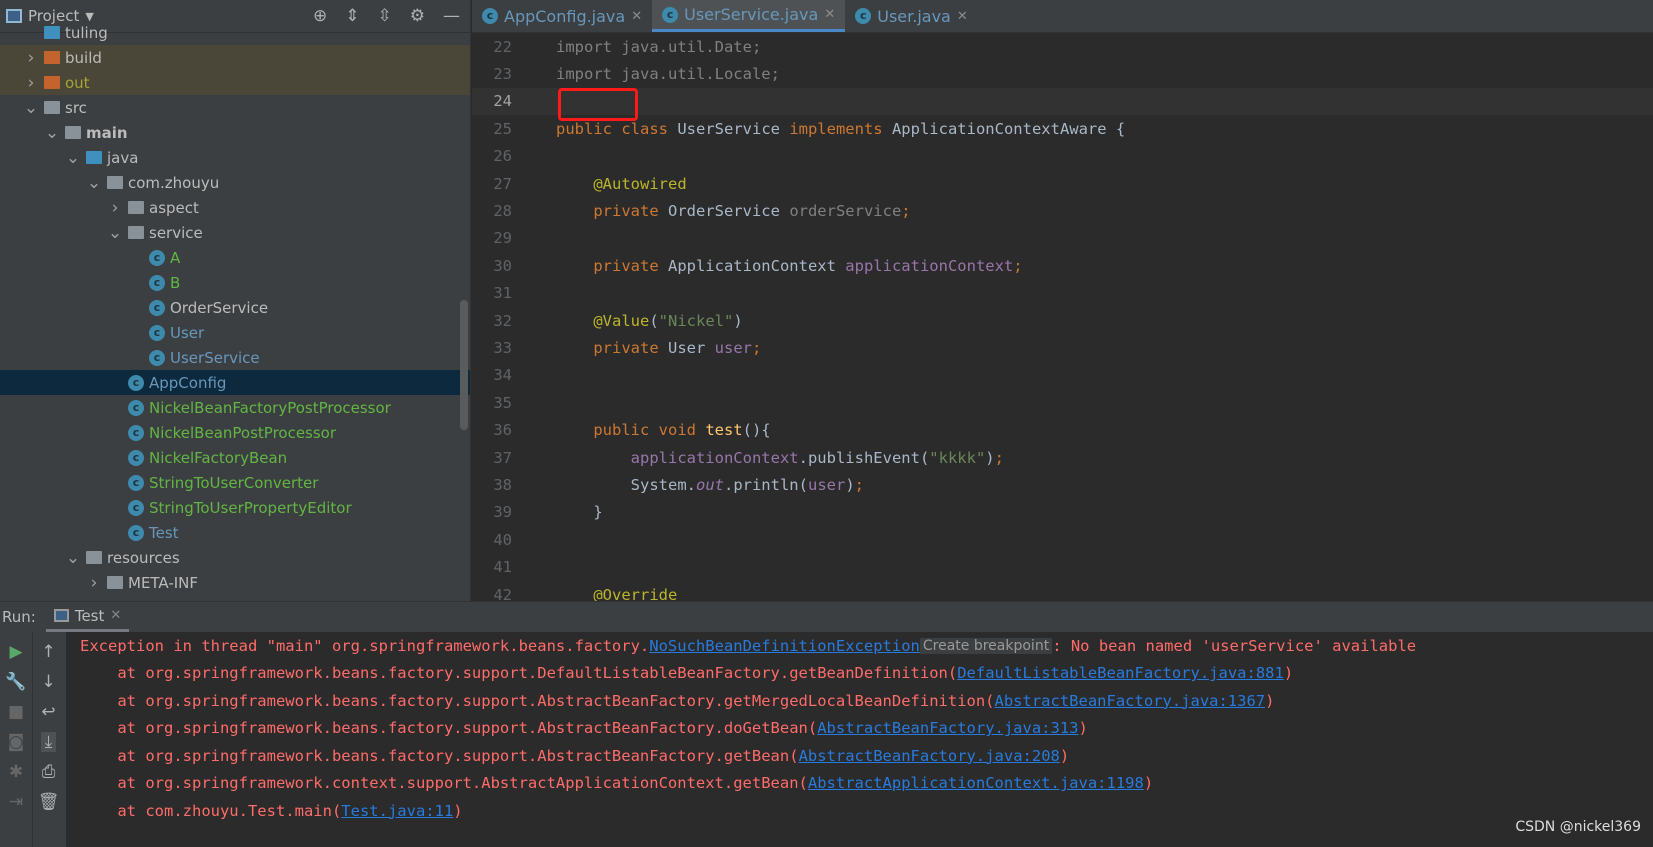 The width and height of the screenshot is (1653, 847). I want to click on tree-item: ⌄ main, so click(235, 132).